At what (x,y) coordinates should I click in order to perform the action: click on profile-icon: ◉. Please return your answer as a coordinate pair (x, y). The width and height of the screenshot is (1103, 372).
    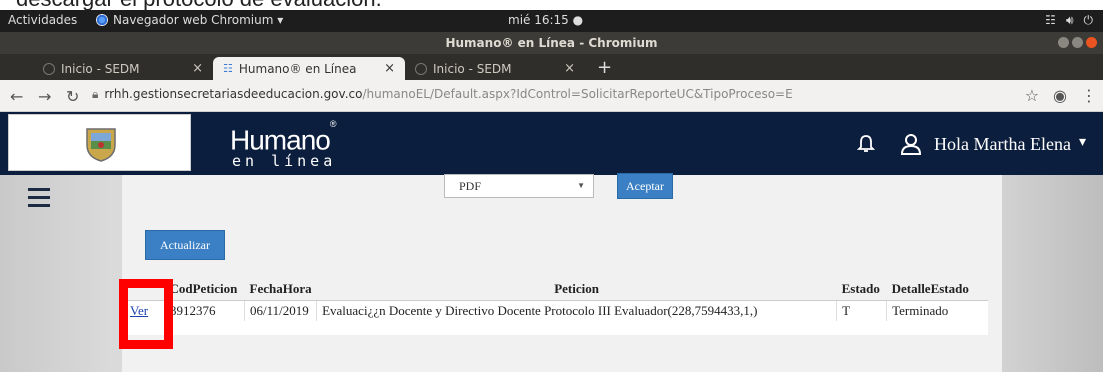
    Looking at the image, I should click on (1060, 95).